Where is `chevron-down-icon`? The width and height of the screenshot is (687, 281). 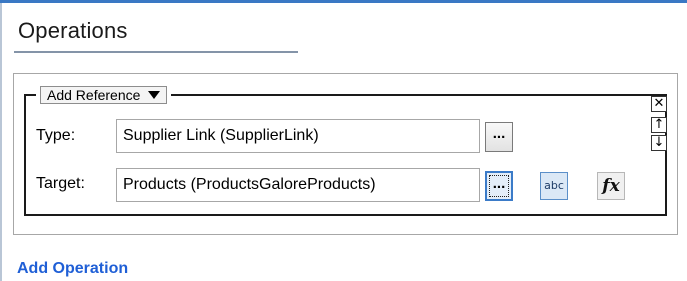
chevron-down-icon is located at coordinates (154, 95).